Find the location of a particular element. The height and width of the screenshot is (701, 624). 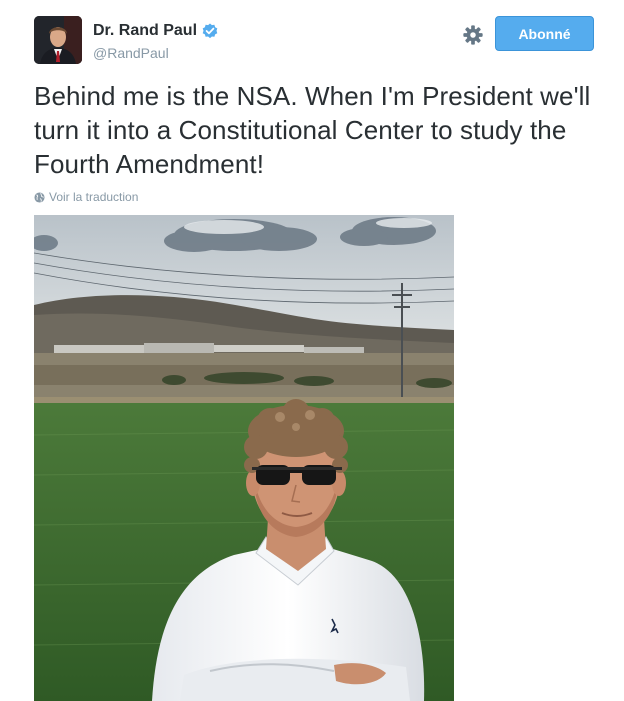

follow-button: Abonné is located at coordinates (544, 33).